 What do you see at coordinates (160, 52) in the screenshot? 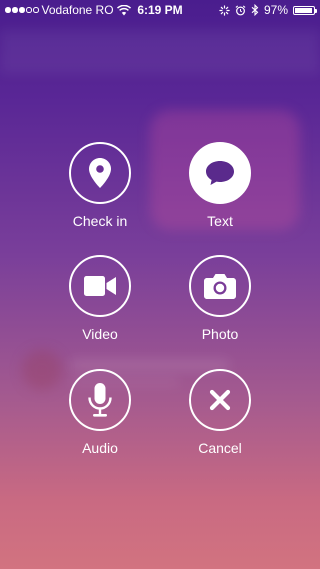
I see `blurred-header` at bounding box center [160, 52].